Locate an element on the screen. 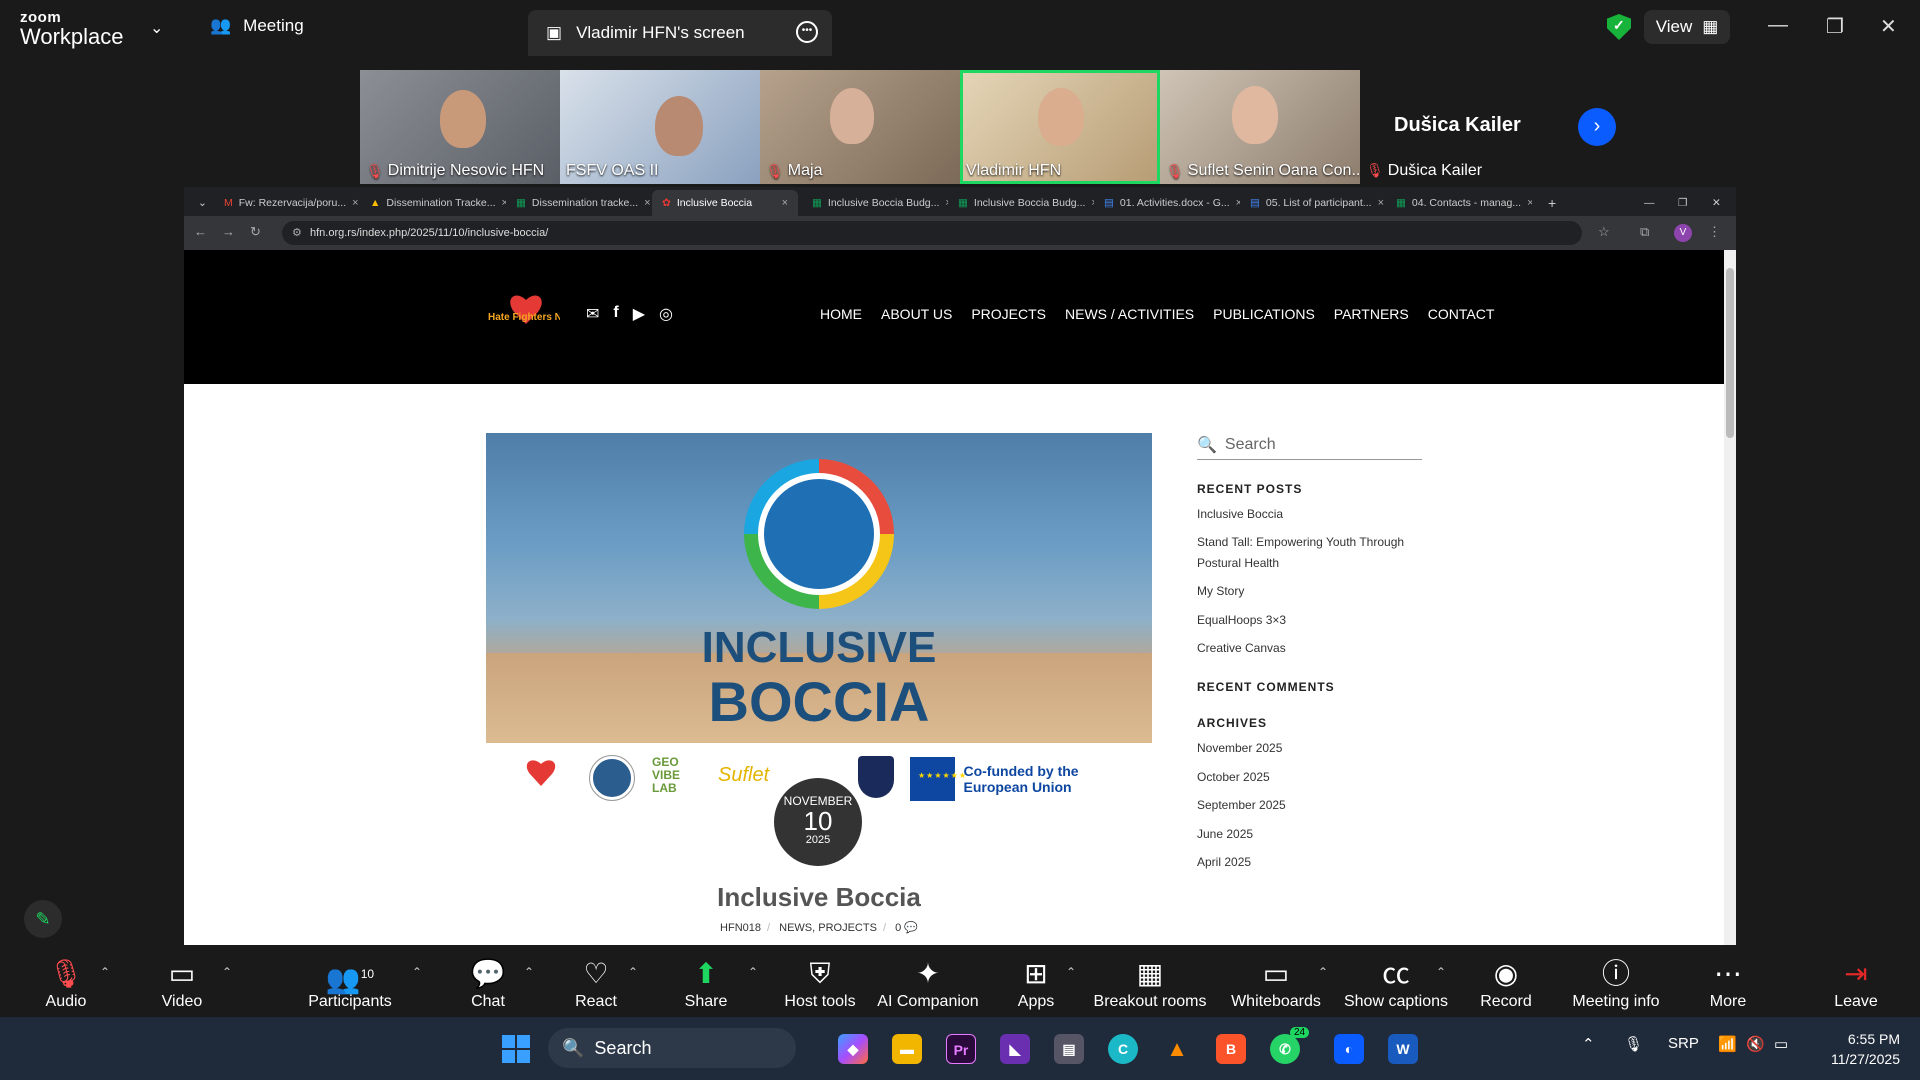 This screenshot has width=1920, height=1080. featured-image: INCLUSIVE BOCCIA is located at coordinates (819, 588).